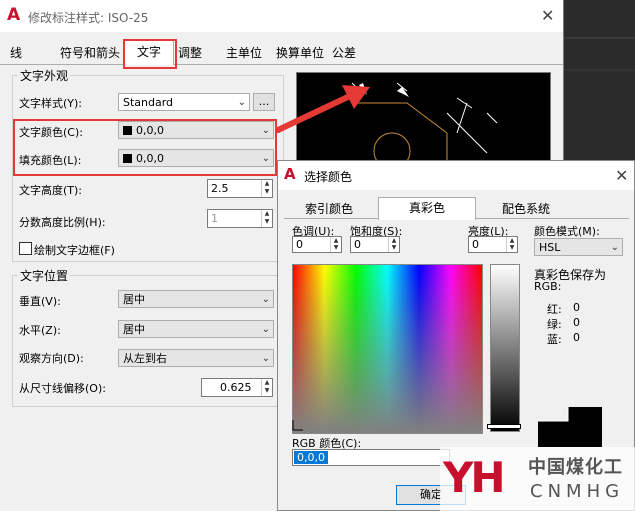 The width and height of the screenshot is (635, 511). Describe the element at coordinates (16, 53) in the screenshot. I see `tab-lines: 线` at that location.